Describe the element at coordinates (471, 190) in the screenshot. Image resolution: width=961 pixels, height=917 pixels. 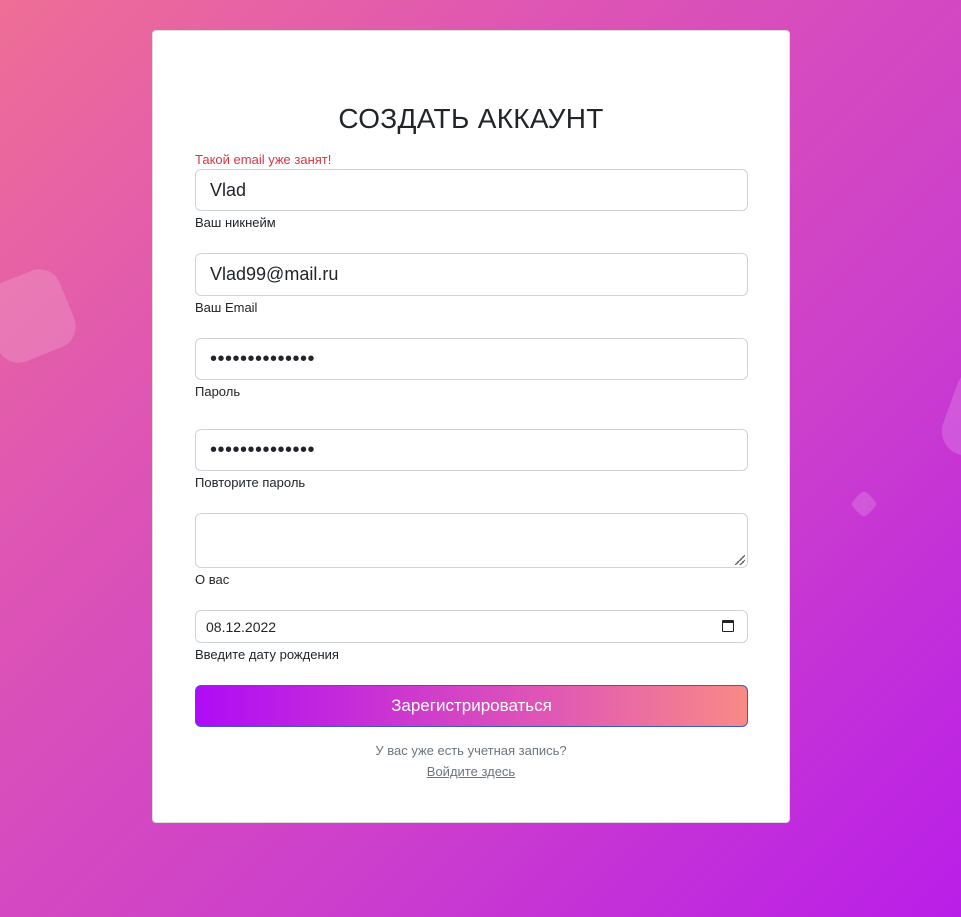
I see `nickname-input: Vlad` at that location.